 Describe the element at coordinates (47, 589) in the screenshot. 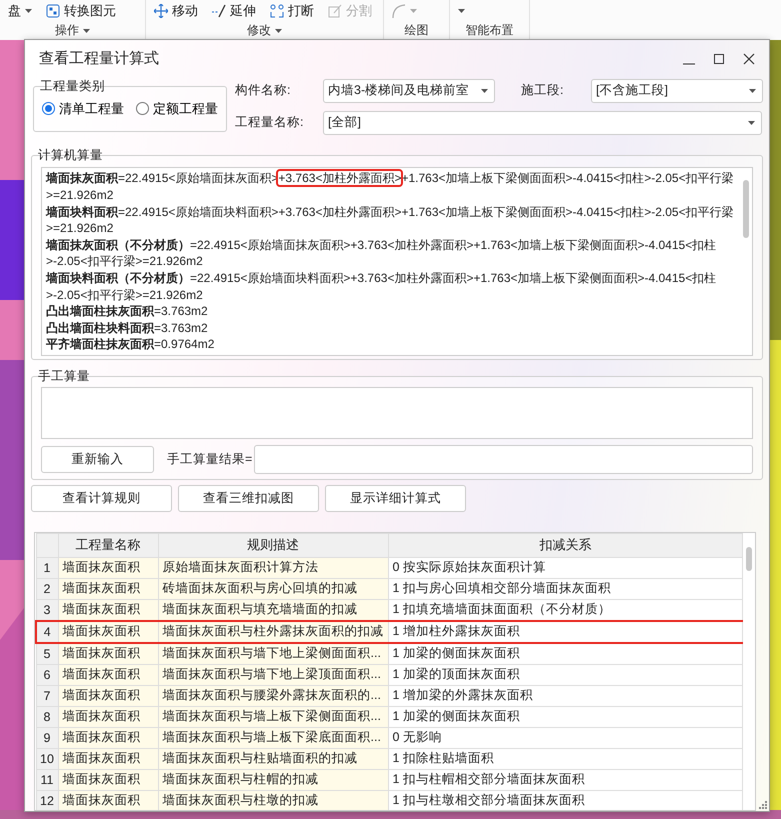

I see `row-number: 2` at that location.